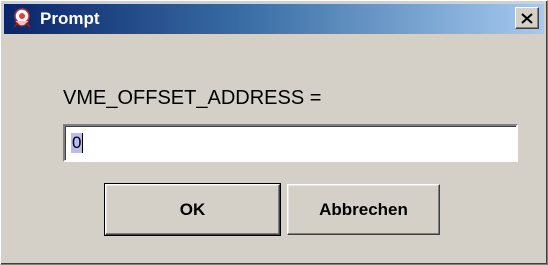  I want to click on title-bar: Prompt, so click(274, 19).